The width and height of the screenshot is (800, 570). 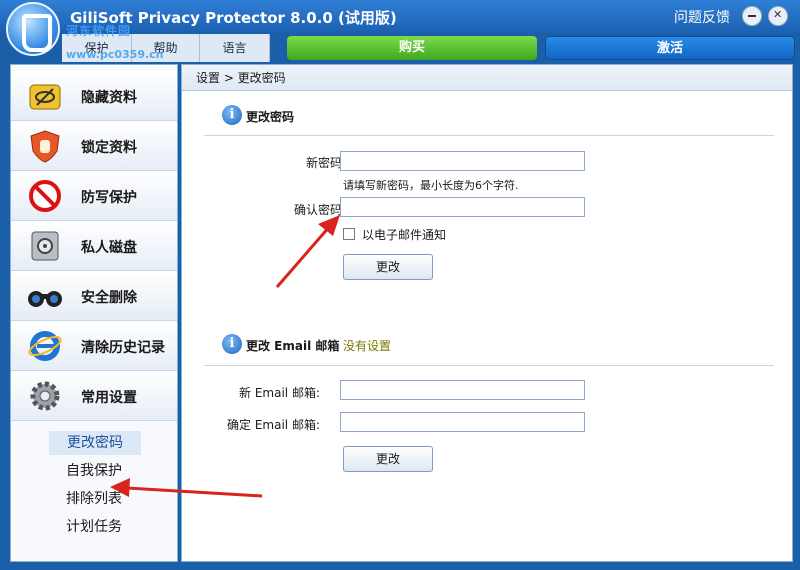 I want to click on email-status: 没有设置, so click(x=367, y=346).